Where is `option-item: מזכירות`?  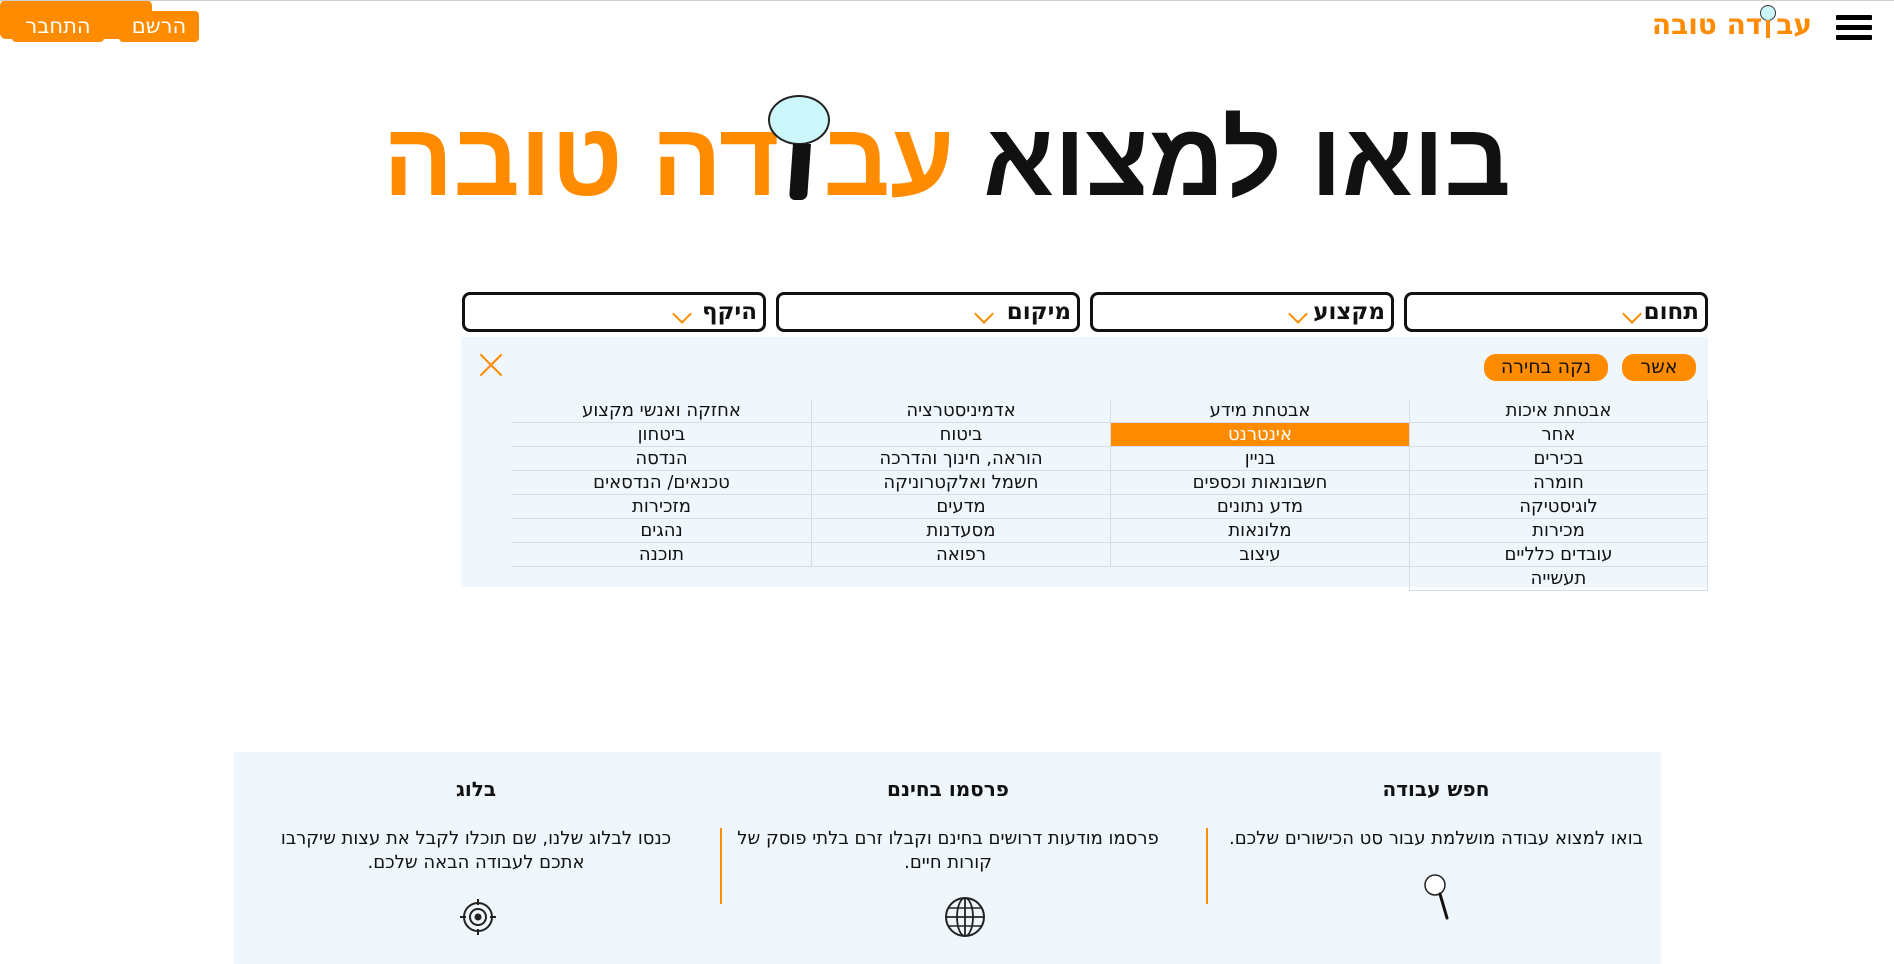
option-item: מזכירות is located at coordinates (661, 507).